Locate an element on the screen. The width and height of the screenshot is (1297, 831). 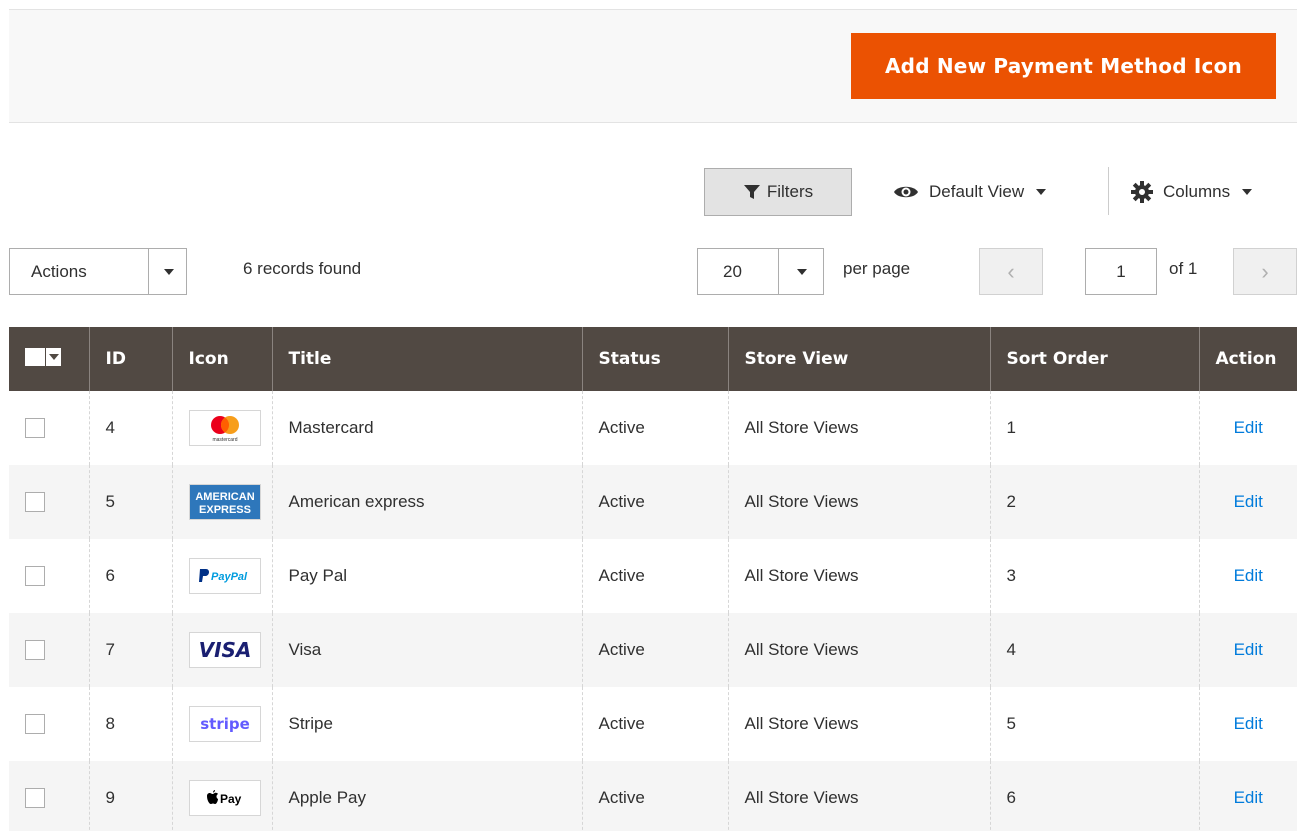
paypal-logo: PayPal is located at coordinates (224, 576).